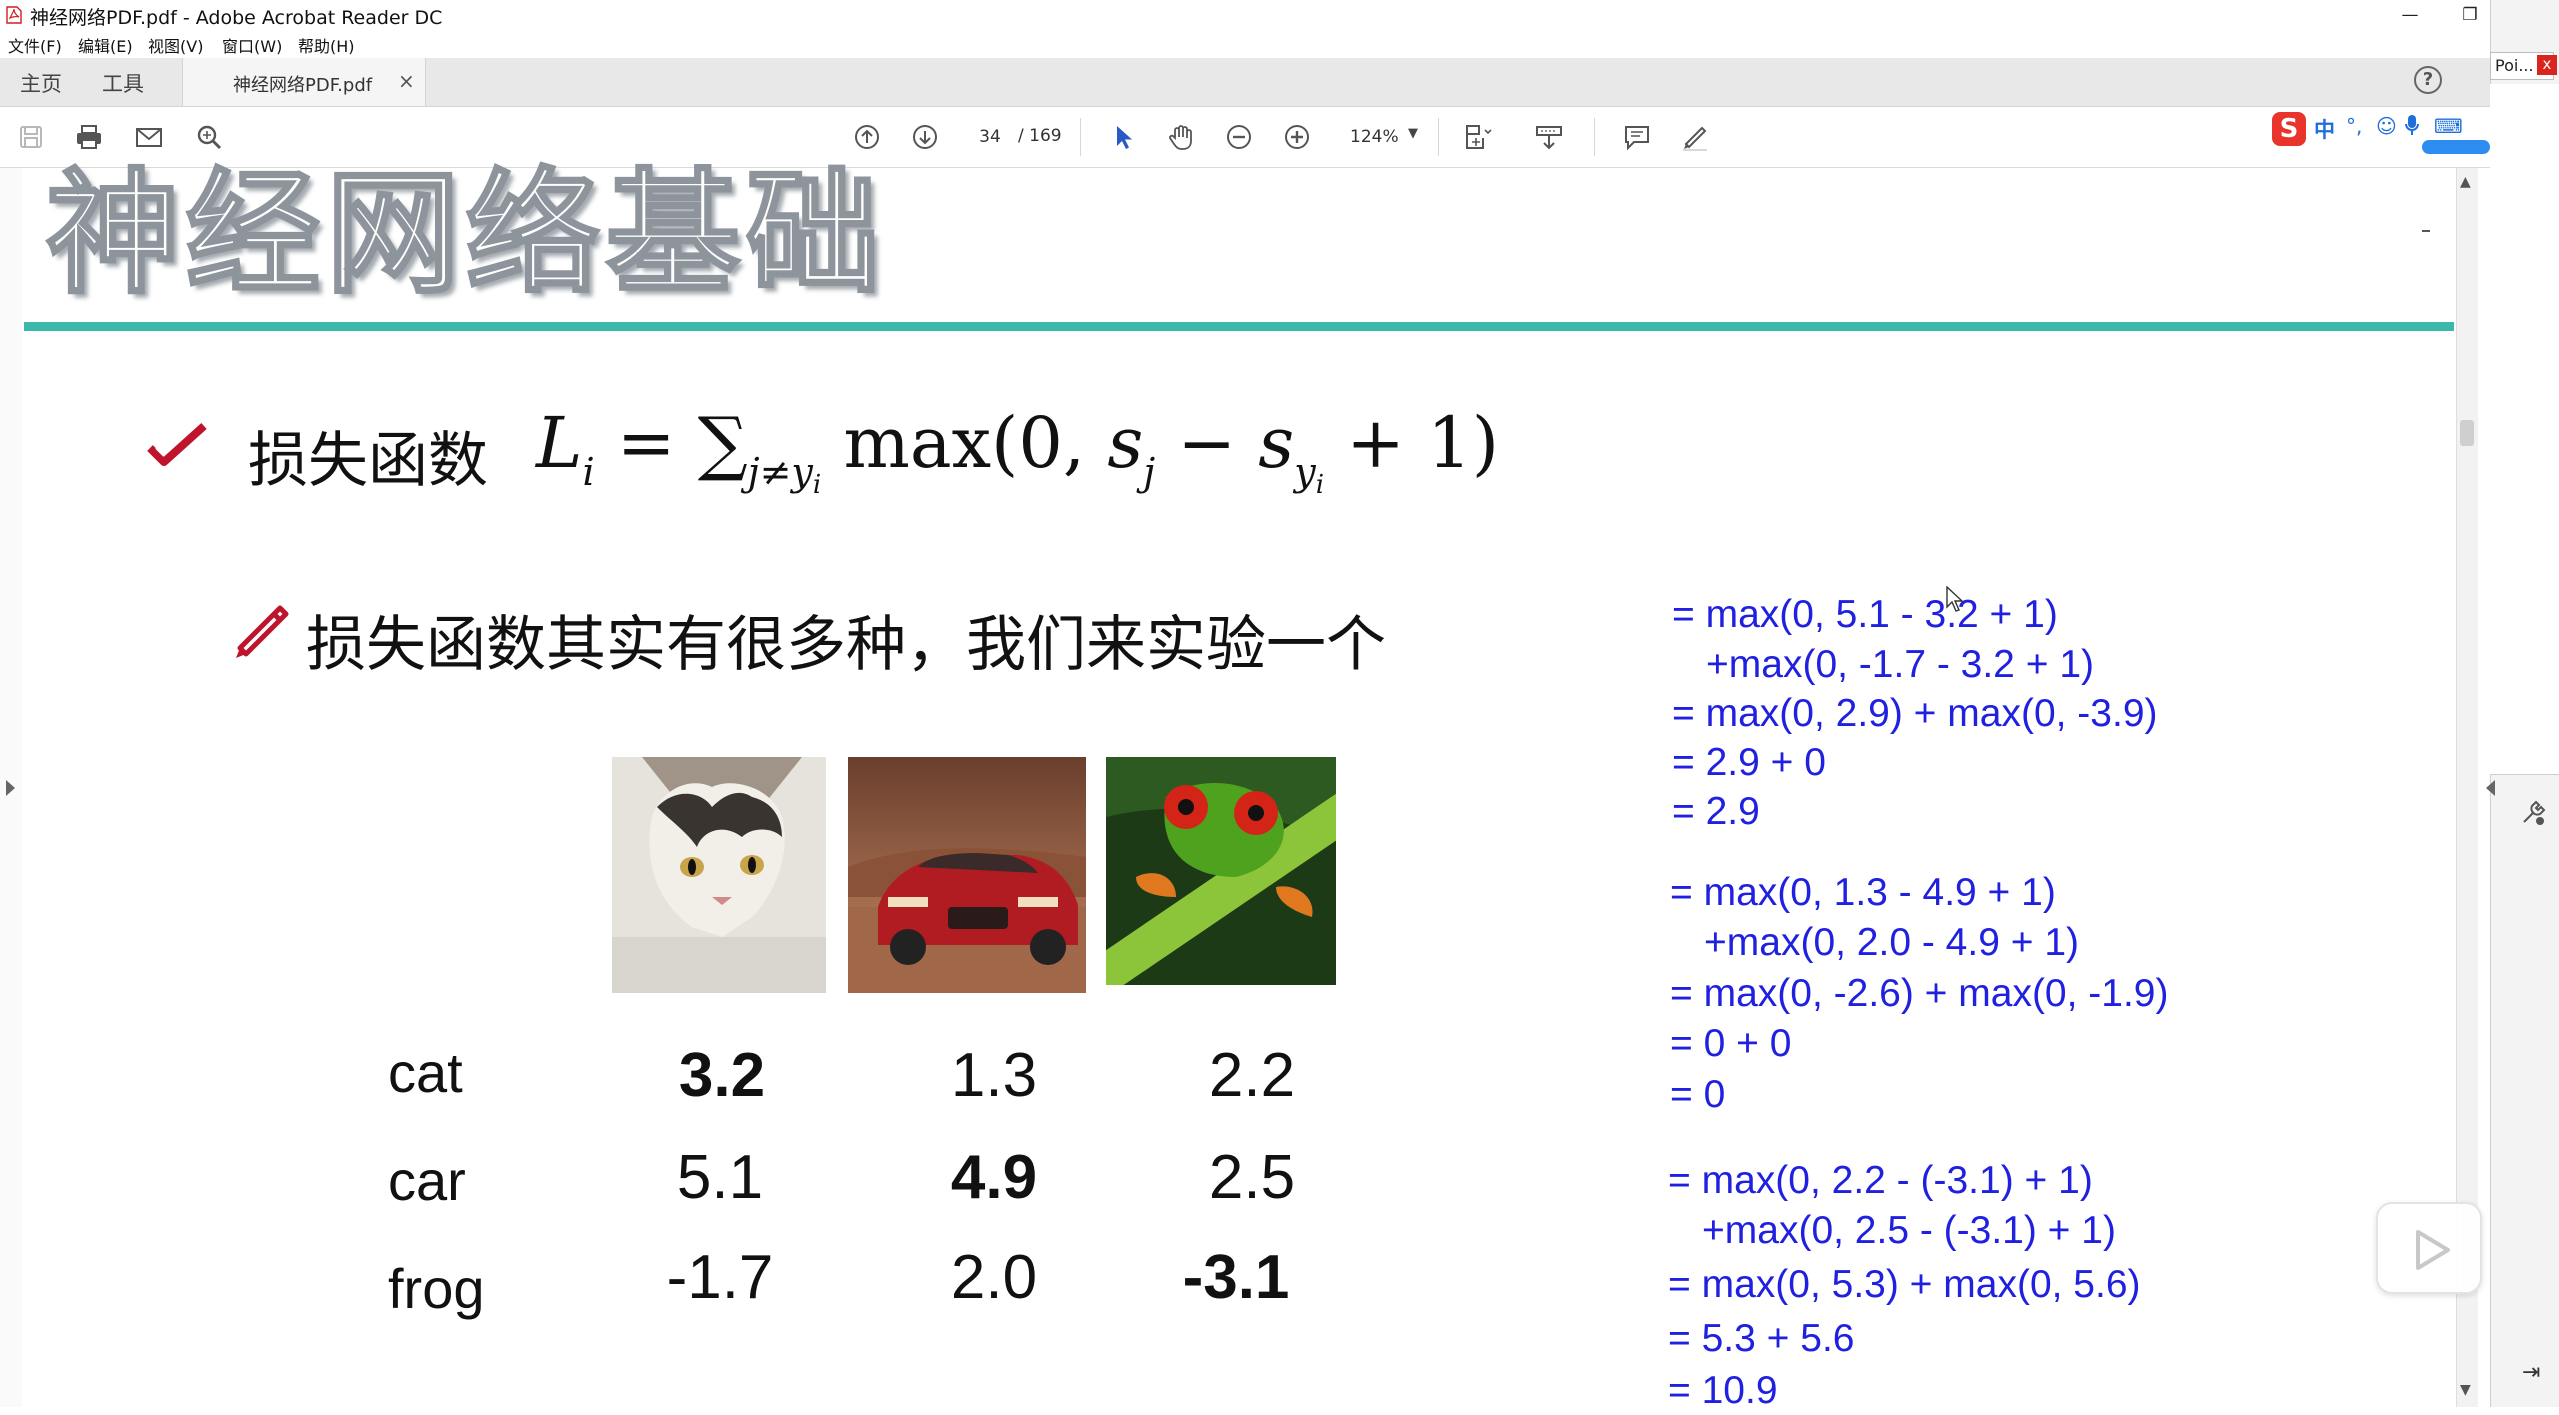 This screenshot has width=2559, height=1415. I want to click on calc-line: = max(0, 1.3 - 4.9 + 1), so click(1863, 892).